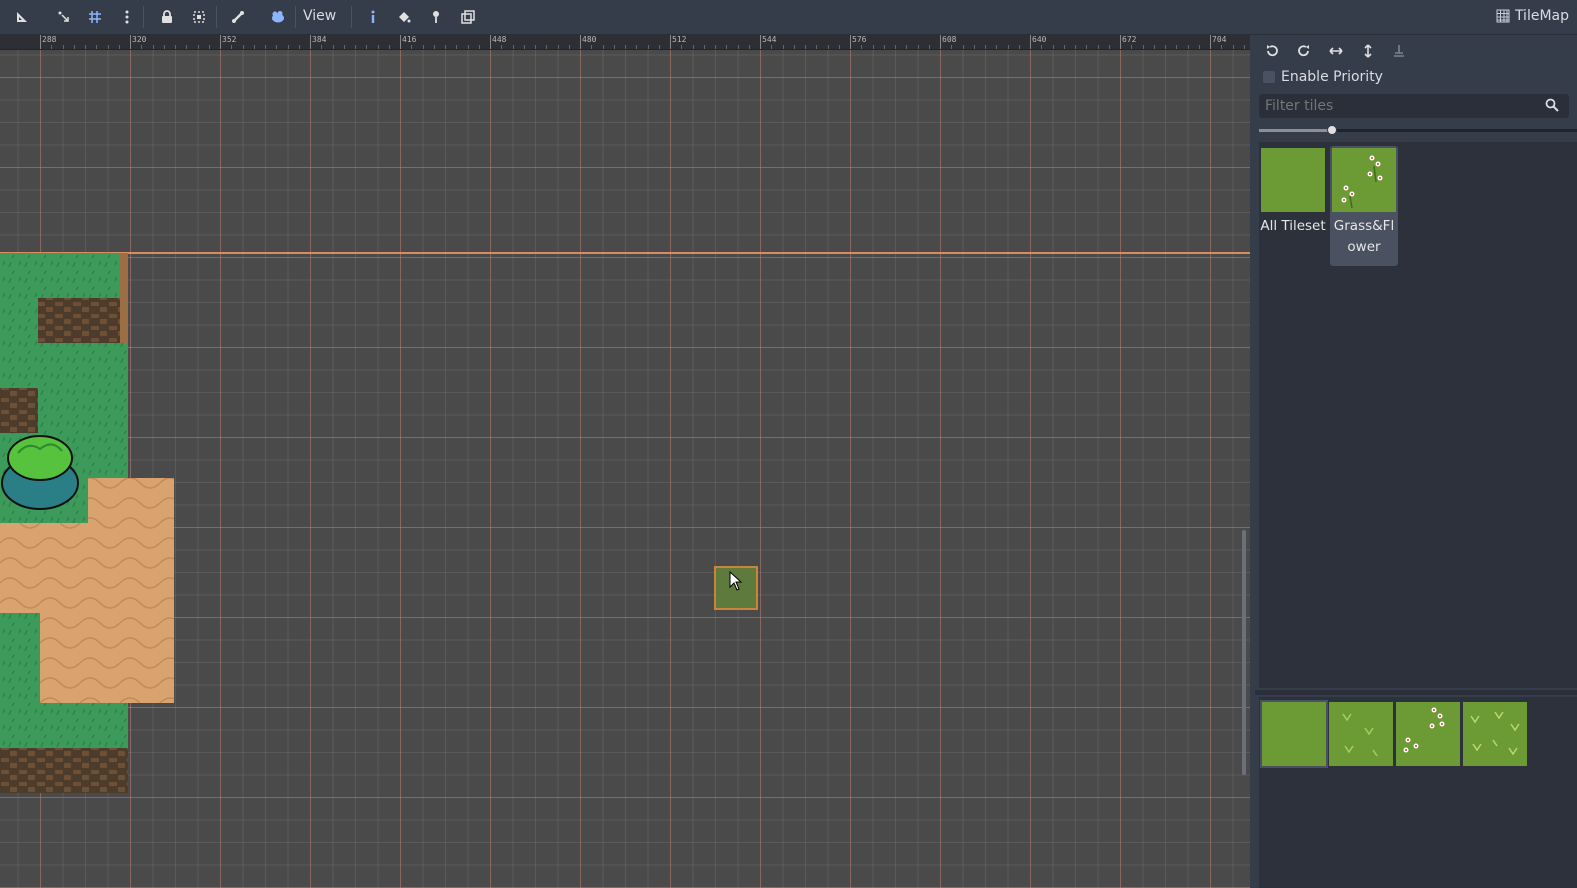 Image resolution: width=1577 pixels, height=888 pixels. Describe the element at coordinates (1495, 734) in the screenshot. I see `tile-grass-weeds` at that location.